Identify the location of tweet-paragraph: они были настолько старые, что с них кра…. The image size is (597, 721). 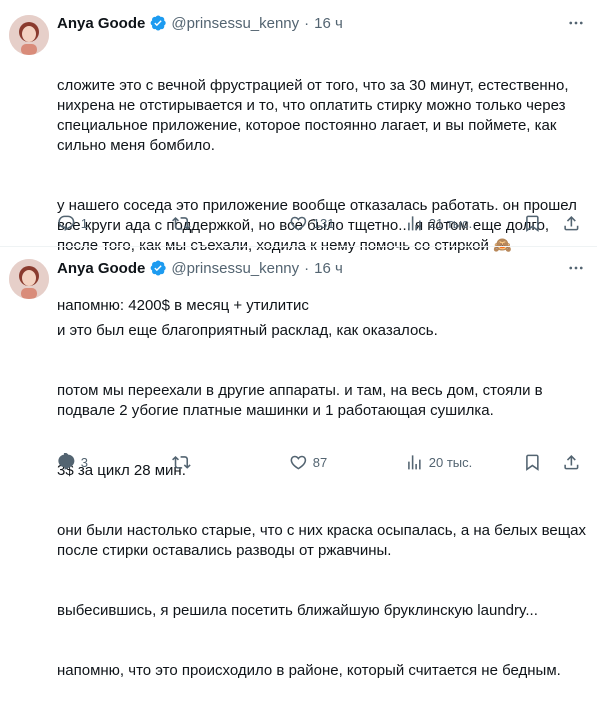
(324, 540).